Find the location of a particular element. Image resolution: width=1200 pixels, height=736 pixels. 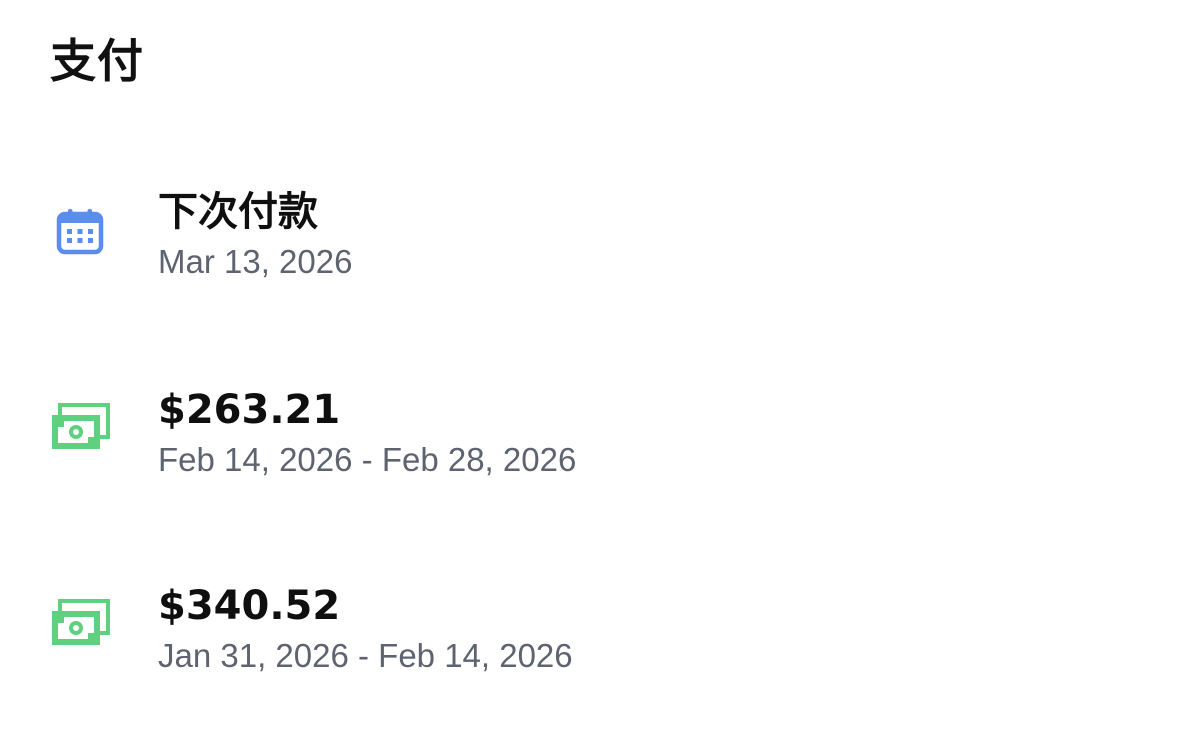

payment-amount: $340.52 is located at coordinates (249, 606).